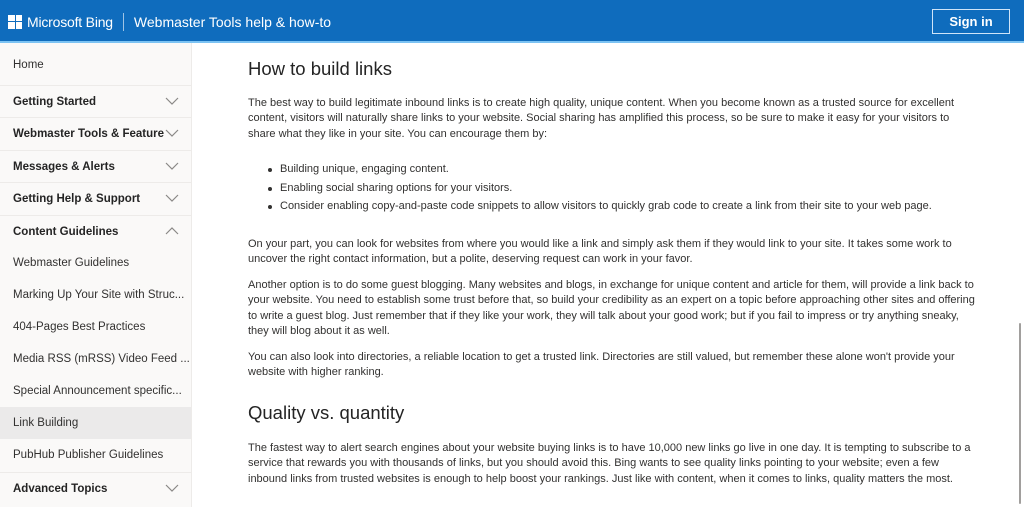 This screenshot has width=1024, height=507. I want to click on sidebar-item-label: PubHub Publisher Guidelines, so click(88, 455).